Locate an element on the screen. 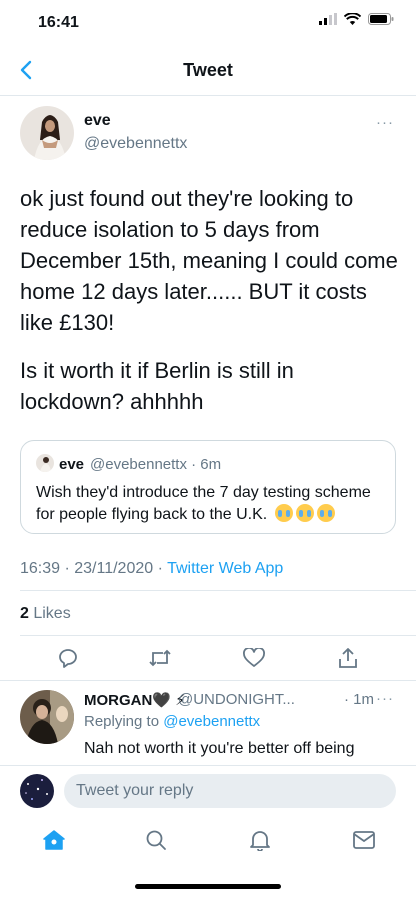 This screenshot has width=416, height=900. tweet-meta: 16:39 · 23/11/2020 · Twitter Web App is located at coordinates (151, 569).